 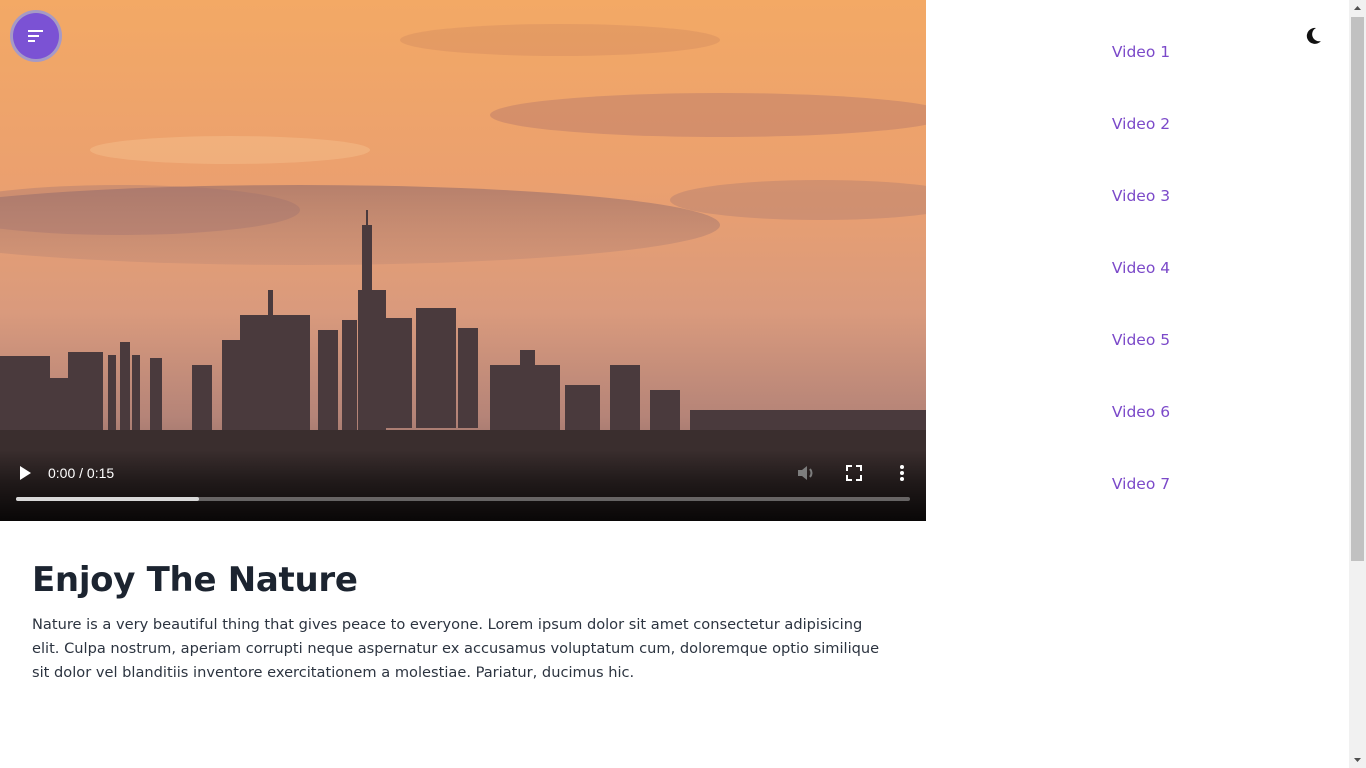 I want to click on sort-lines-icon, so click(x=35, y=36).